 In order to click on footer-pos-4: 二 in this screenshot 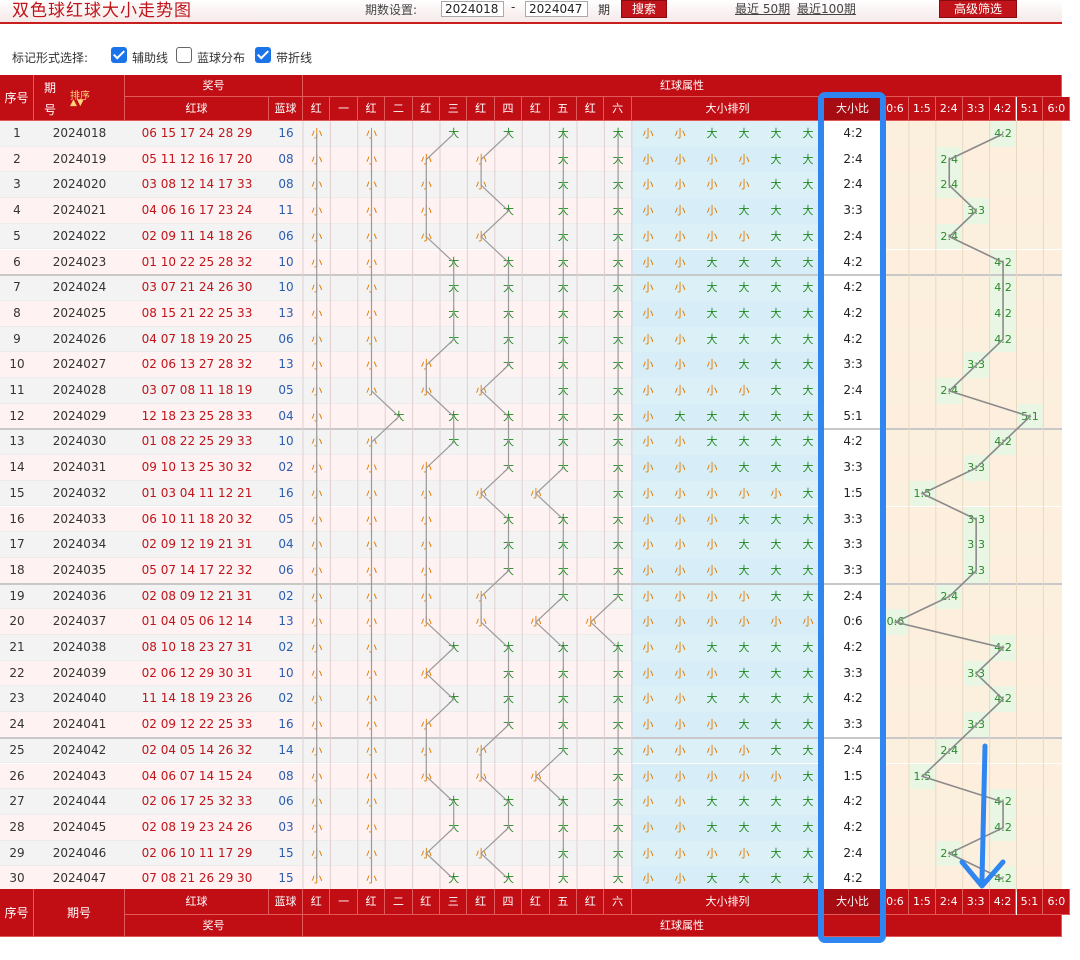, I will do `click(399, 902)`.